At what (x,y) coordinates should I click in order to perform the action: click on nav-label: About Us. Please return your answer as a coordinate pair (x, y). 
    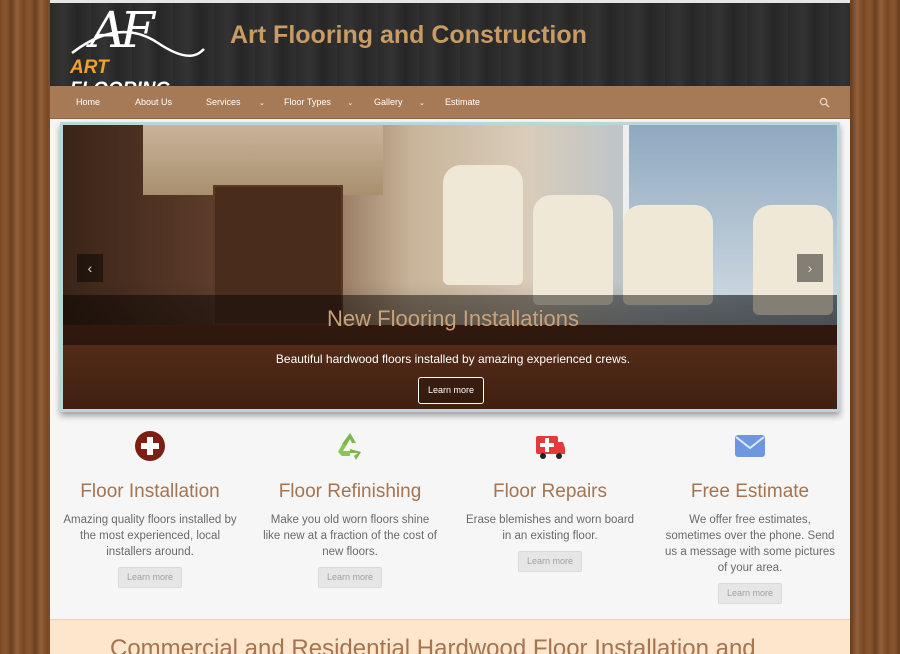
    Looking at the image, I should click on (154, 102).